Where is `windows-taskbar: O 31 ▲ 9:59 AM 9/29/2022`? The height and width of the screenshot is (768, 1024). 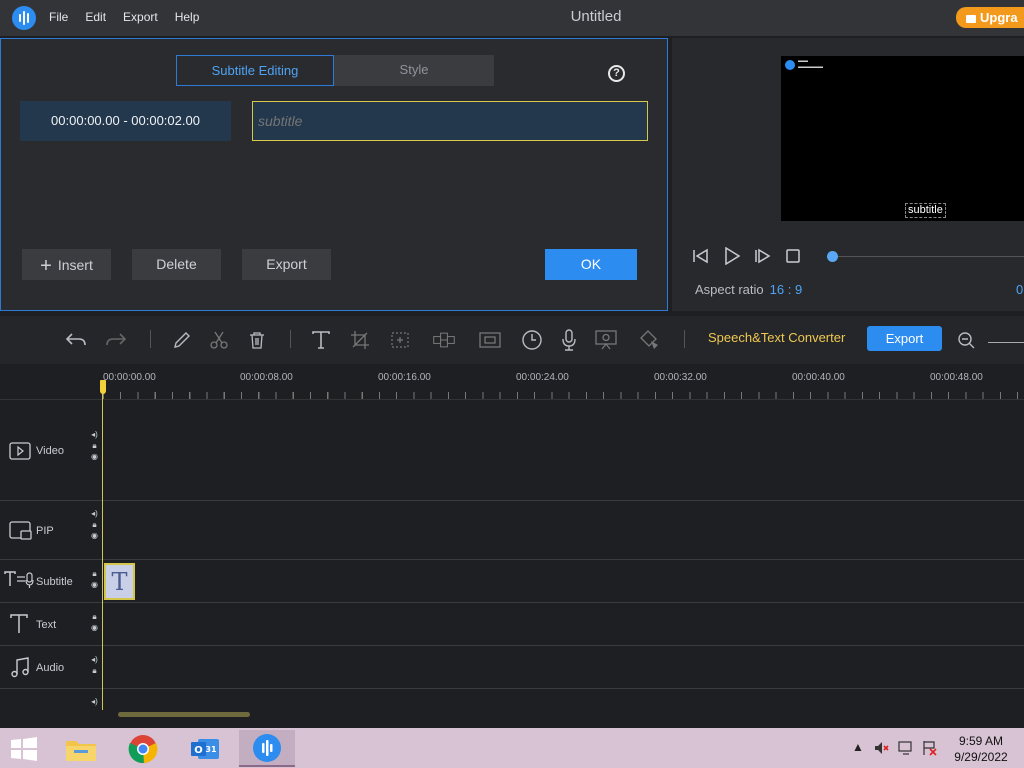 windows-taskbar: O 31 ▲ 9:59 AM 9/29/2022 is located at coordinates (512, 748).